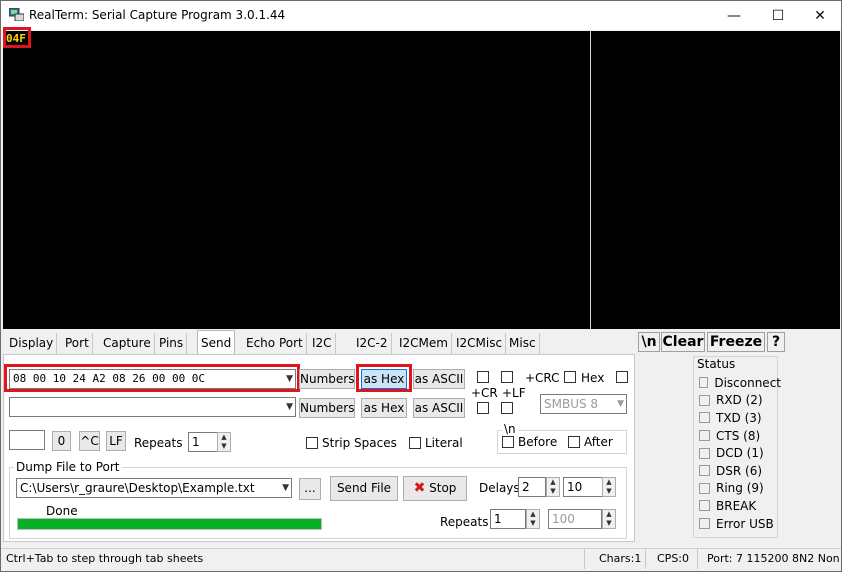 This screenshot has width=842, height=572. Describe the element at coordinates (507, 408) in the screenshot. I see `plus-lf-checkbox` at that location.